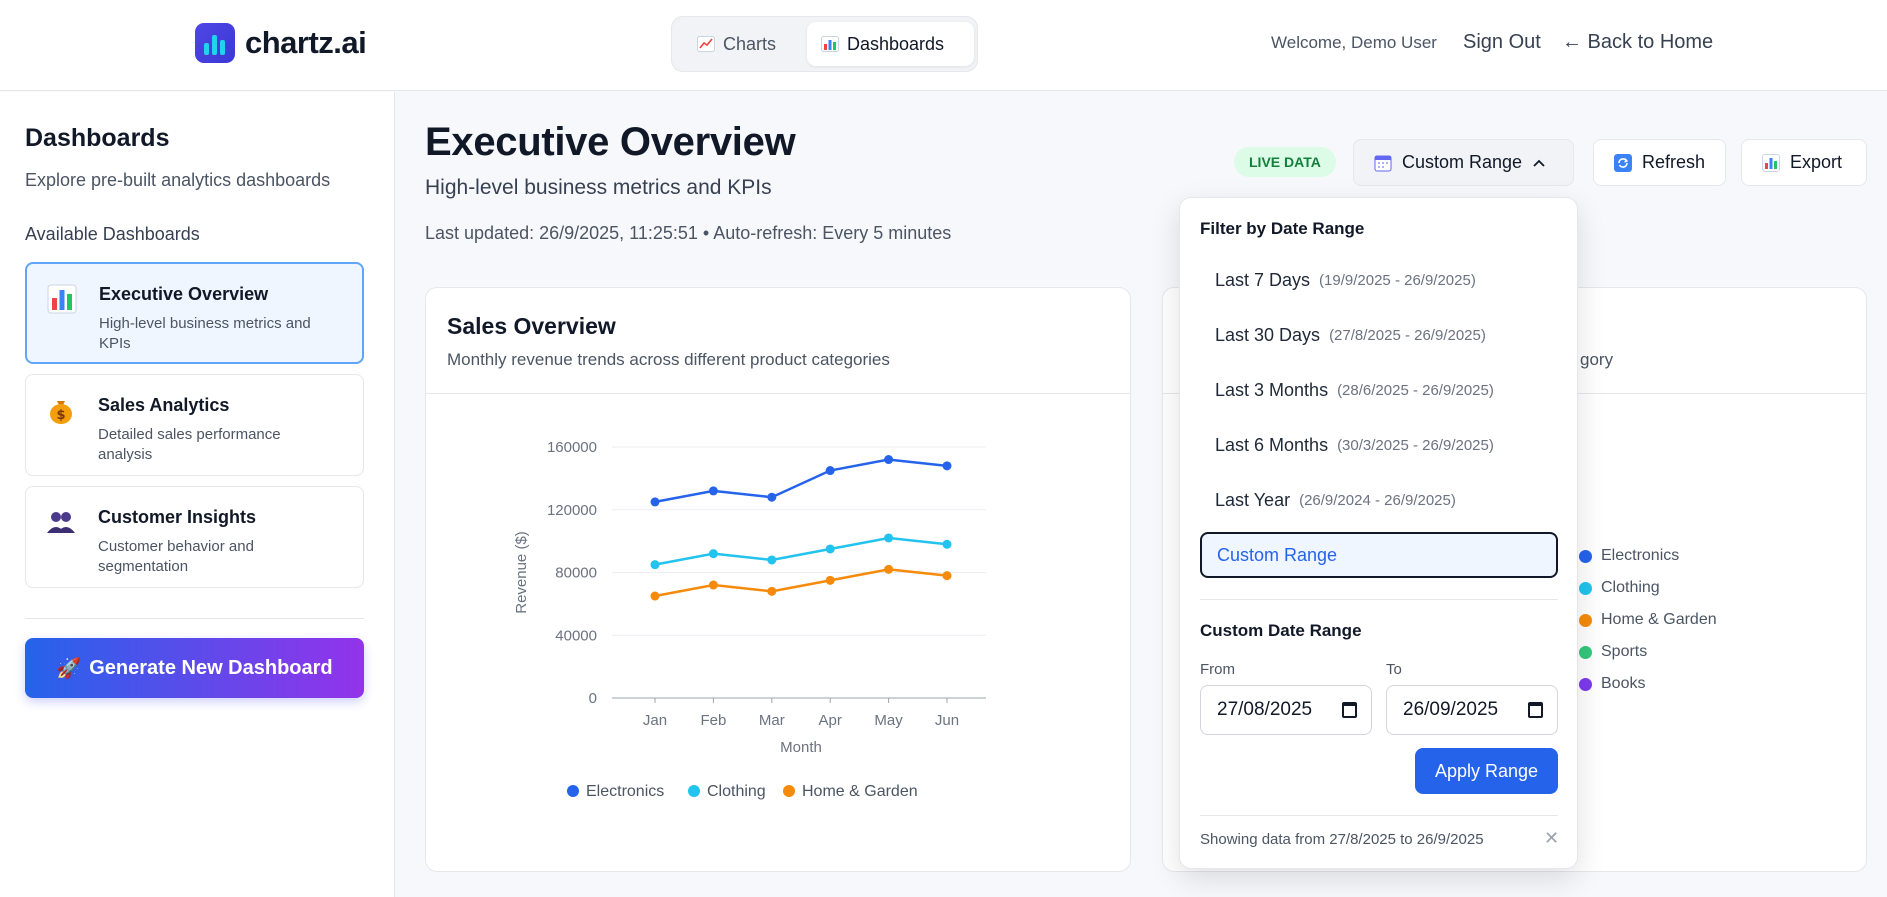  What do you see at coordinates (1394, 669) in the screenshot?
I see `to-label: To` at bounding box center [1394, 669].